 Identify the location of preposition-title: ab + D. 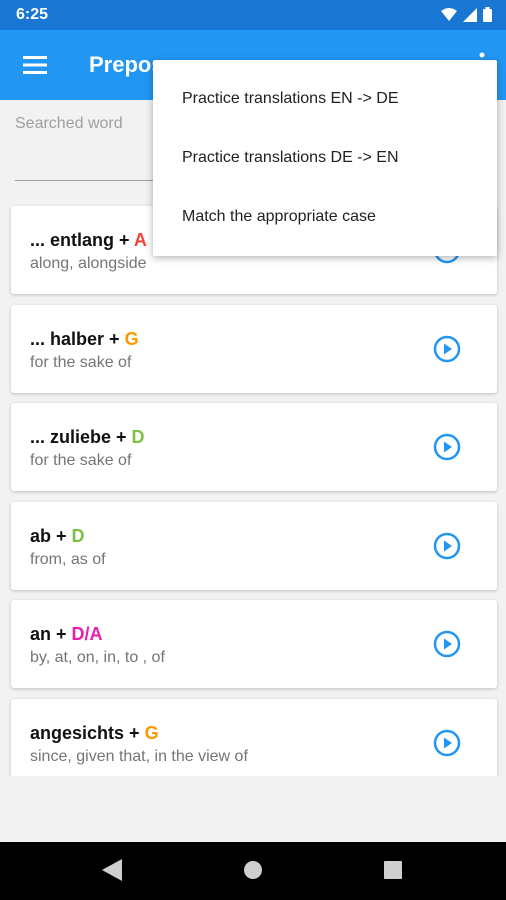
(57, 536).